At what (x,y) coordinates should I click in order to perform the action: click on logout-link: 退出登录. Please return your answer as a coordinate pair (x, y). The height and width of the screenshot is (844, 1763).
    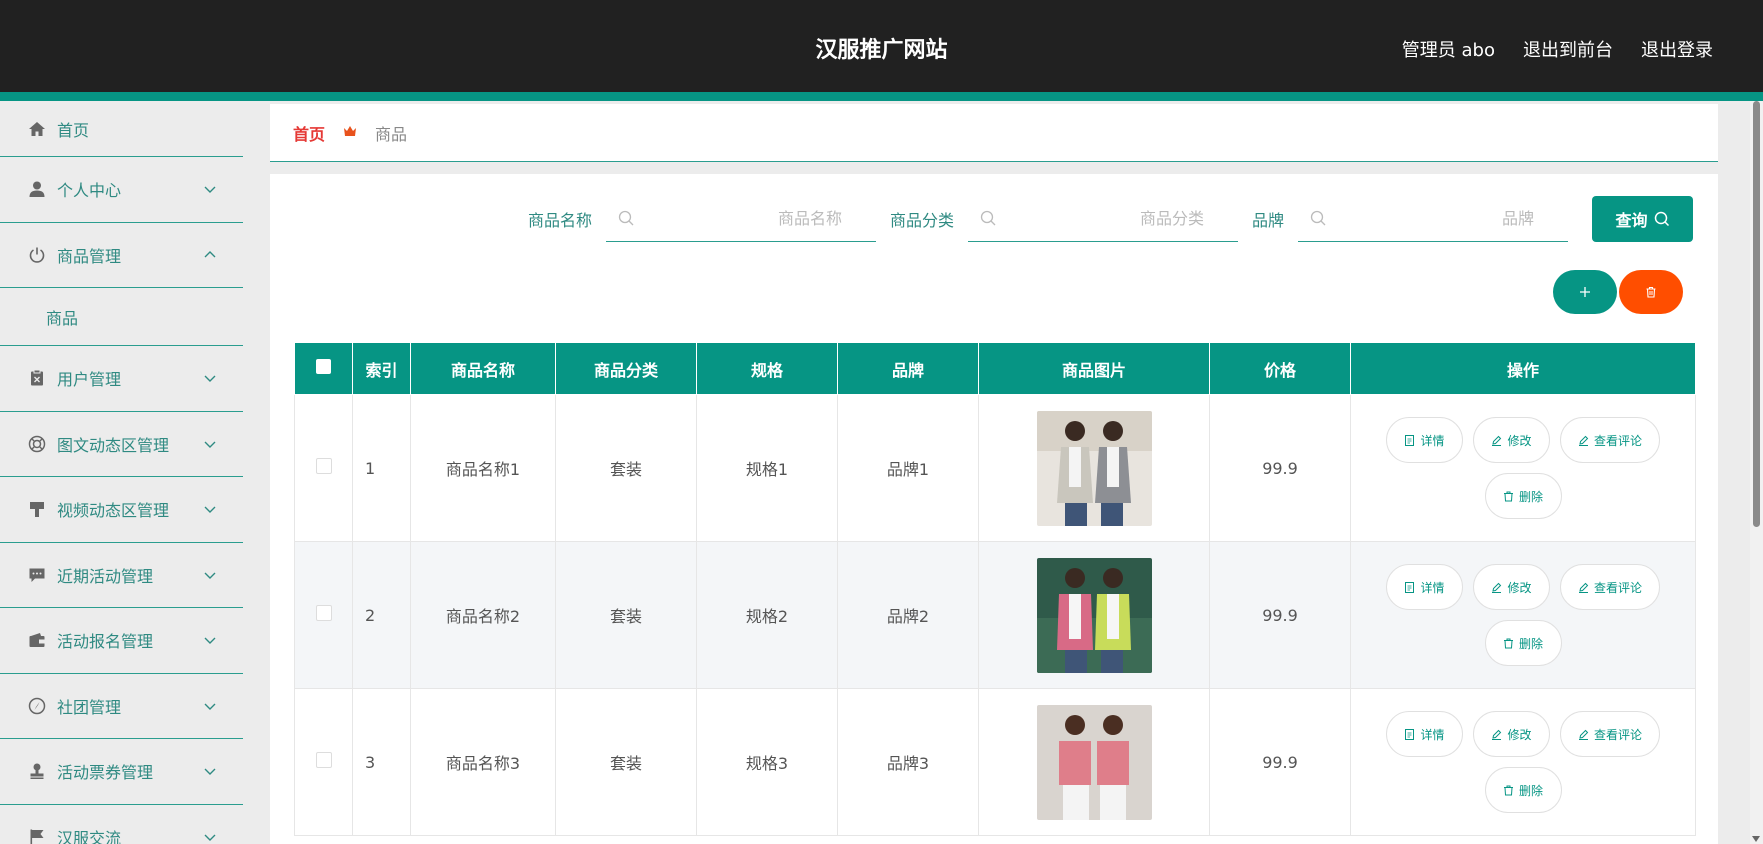
    Looking at the image, I should click on (1677, 49).